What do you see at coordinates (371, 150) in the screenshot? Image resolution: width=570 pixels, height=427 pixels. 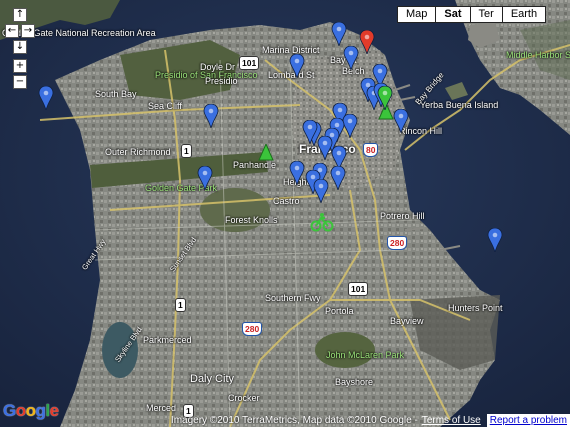 I see `i80-shield: 80` at bounding box center [371, 150].